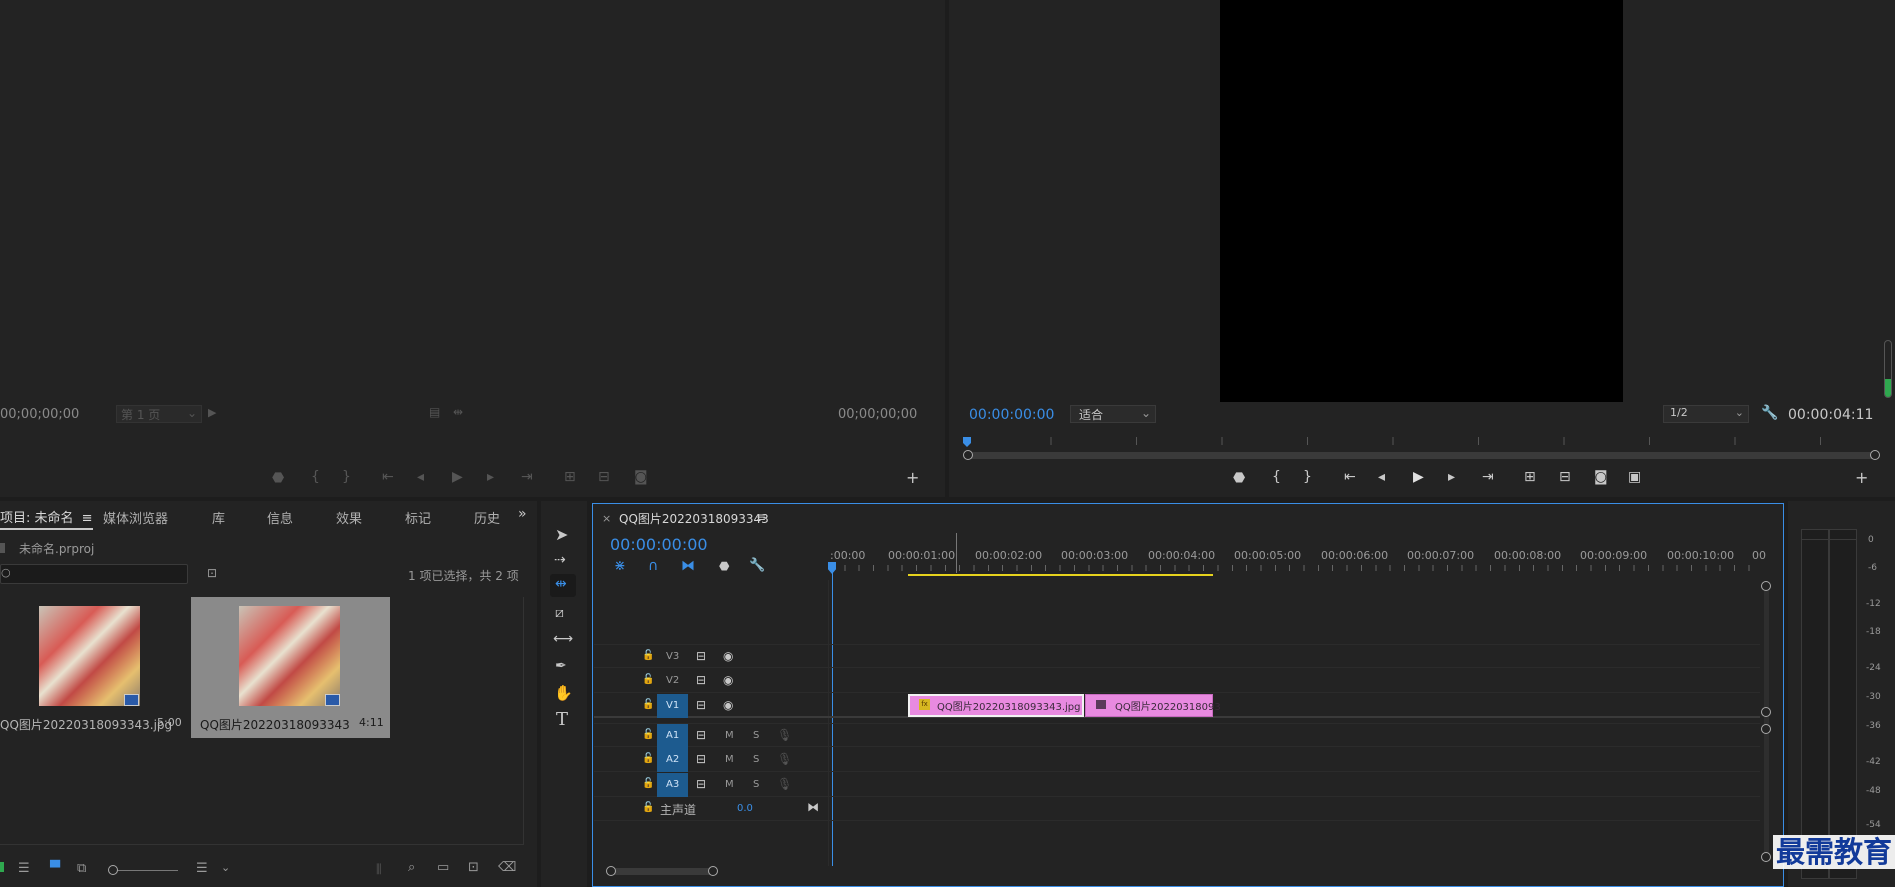  What do you see at coordinates (458, 412) in the screenshot?
I see `export-frame-small-icon: ⇹` at bounding box center [458, 412].